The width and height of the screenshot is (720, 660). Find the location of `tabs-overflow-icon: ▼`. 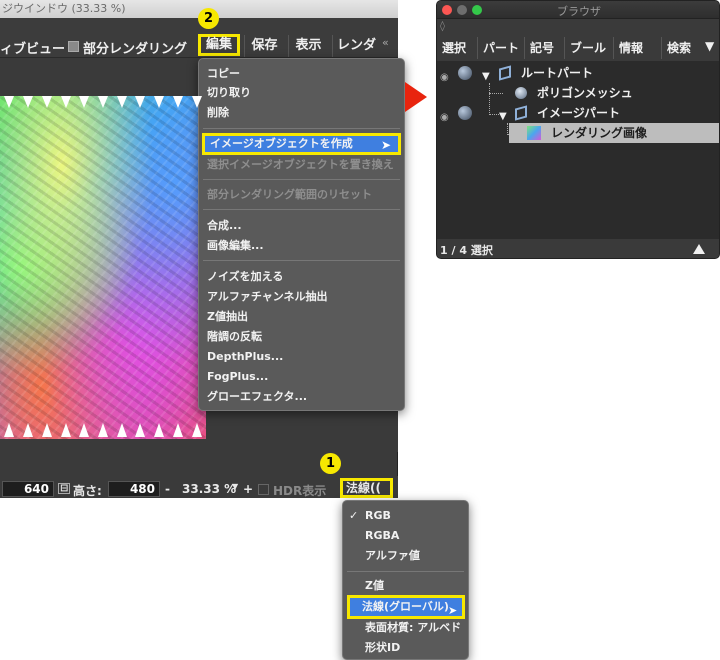

tabs-overflow-icon: ▼ is located at coordinates (709, 46).